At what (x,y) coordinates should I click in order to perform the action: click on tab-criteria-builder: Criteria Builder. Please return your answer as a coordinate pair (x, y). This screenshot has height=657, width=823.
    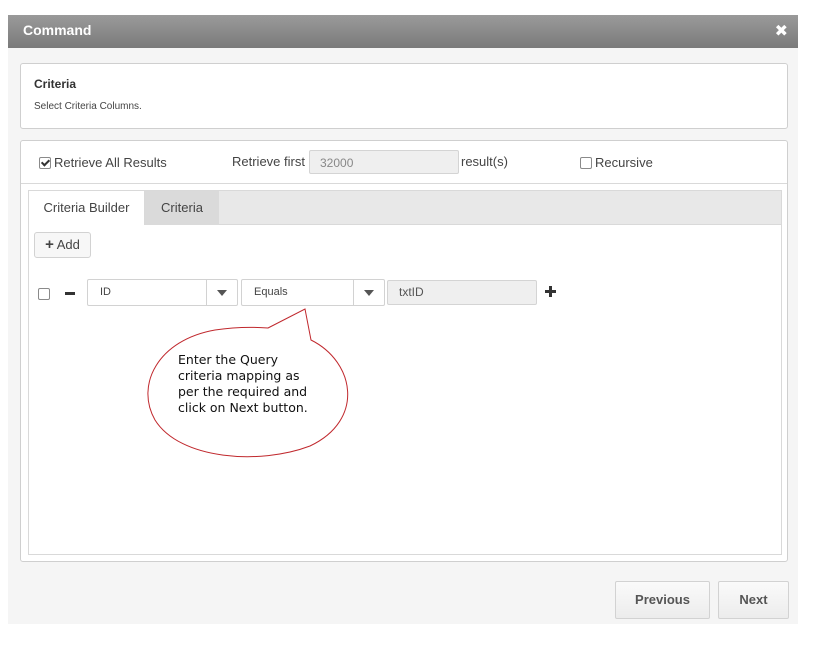
    Looking at the image, I should click on (87, 208).